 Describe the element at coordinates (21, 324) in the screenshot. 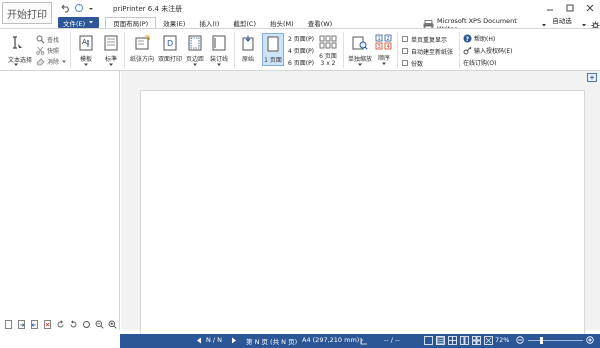

I see `export-icon` at that location.